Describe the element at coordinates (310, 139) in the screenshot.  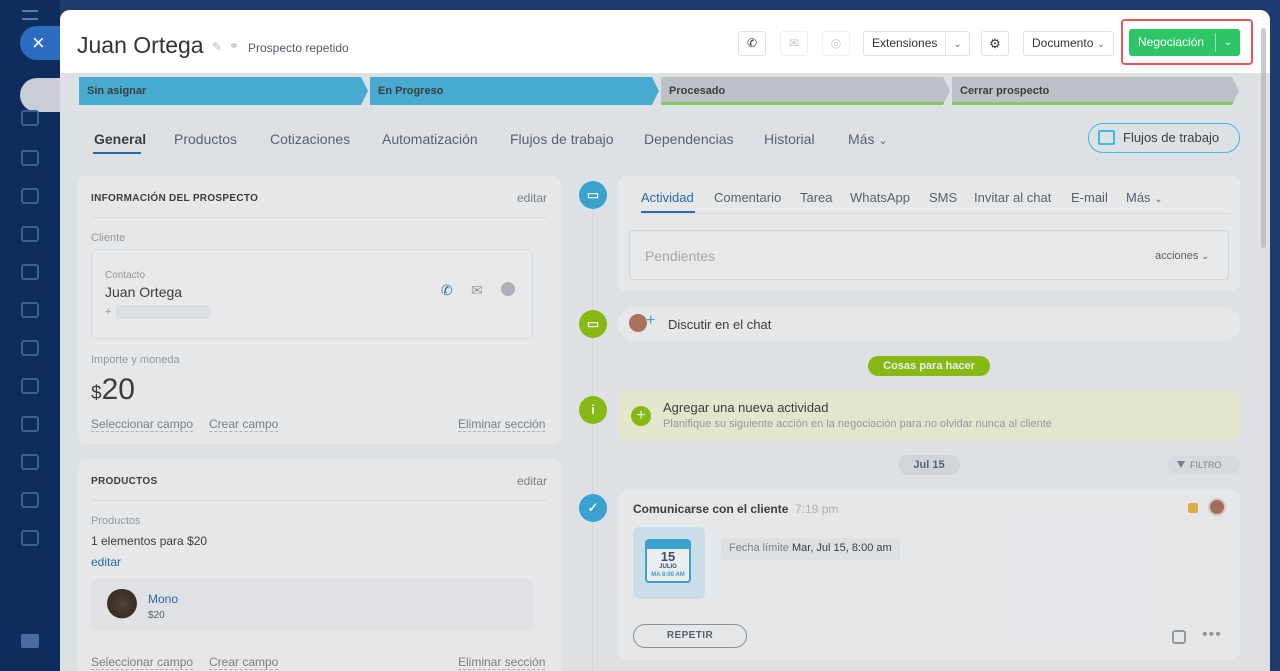
I see `tab-cotizaciones: Cotizaciones` at that location.